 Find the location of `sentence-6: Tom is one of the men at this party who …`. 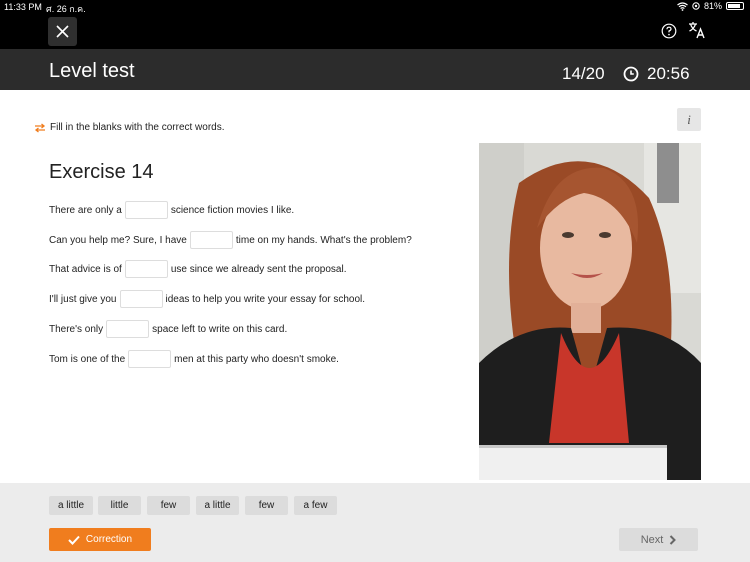

sentence-6: Tom is one of the men at this party who … is located at coordinates (194, 359).